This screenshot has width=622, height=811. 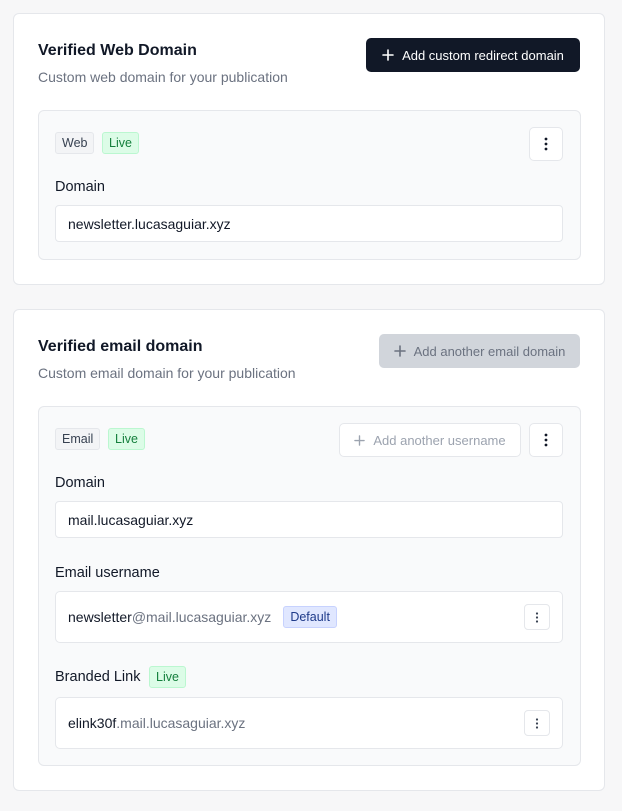 I want to click on branded-link-label: Branded Link, so click(x=98, y=677).